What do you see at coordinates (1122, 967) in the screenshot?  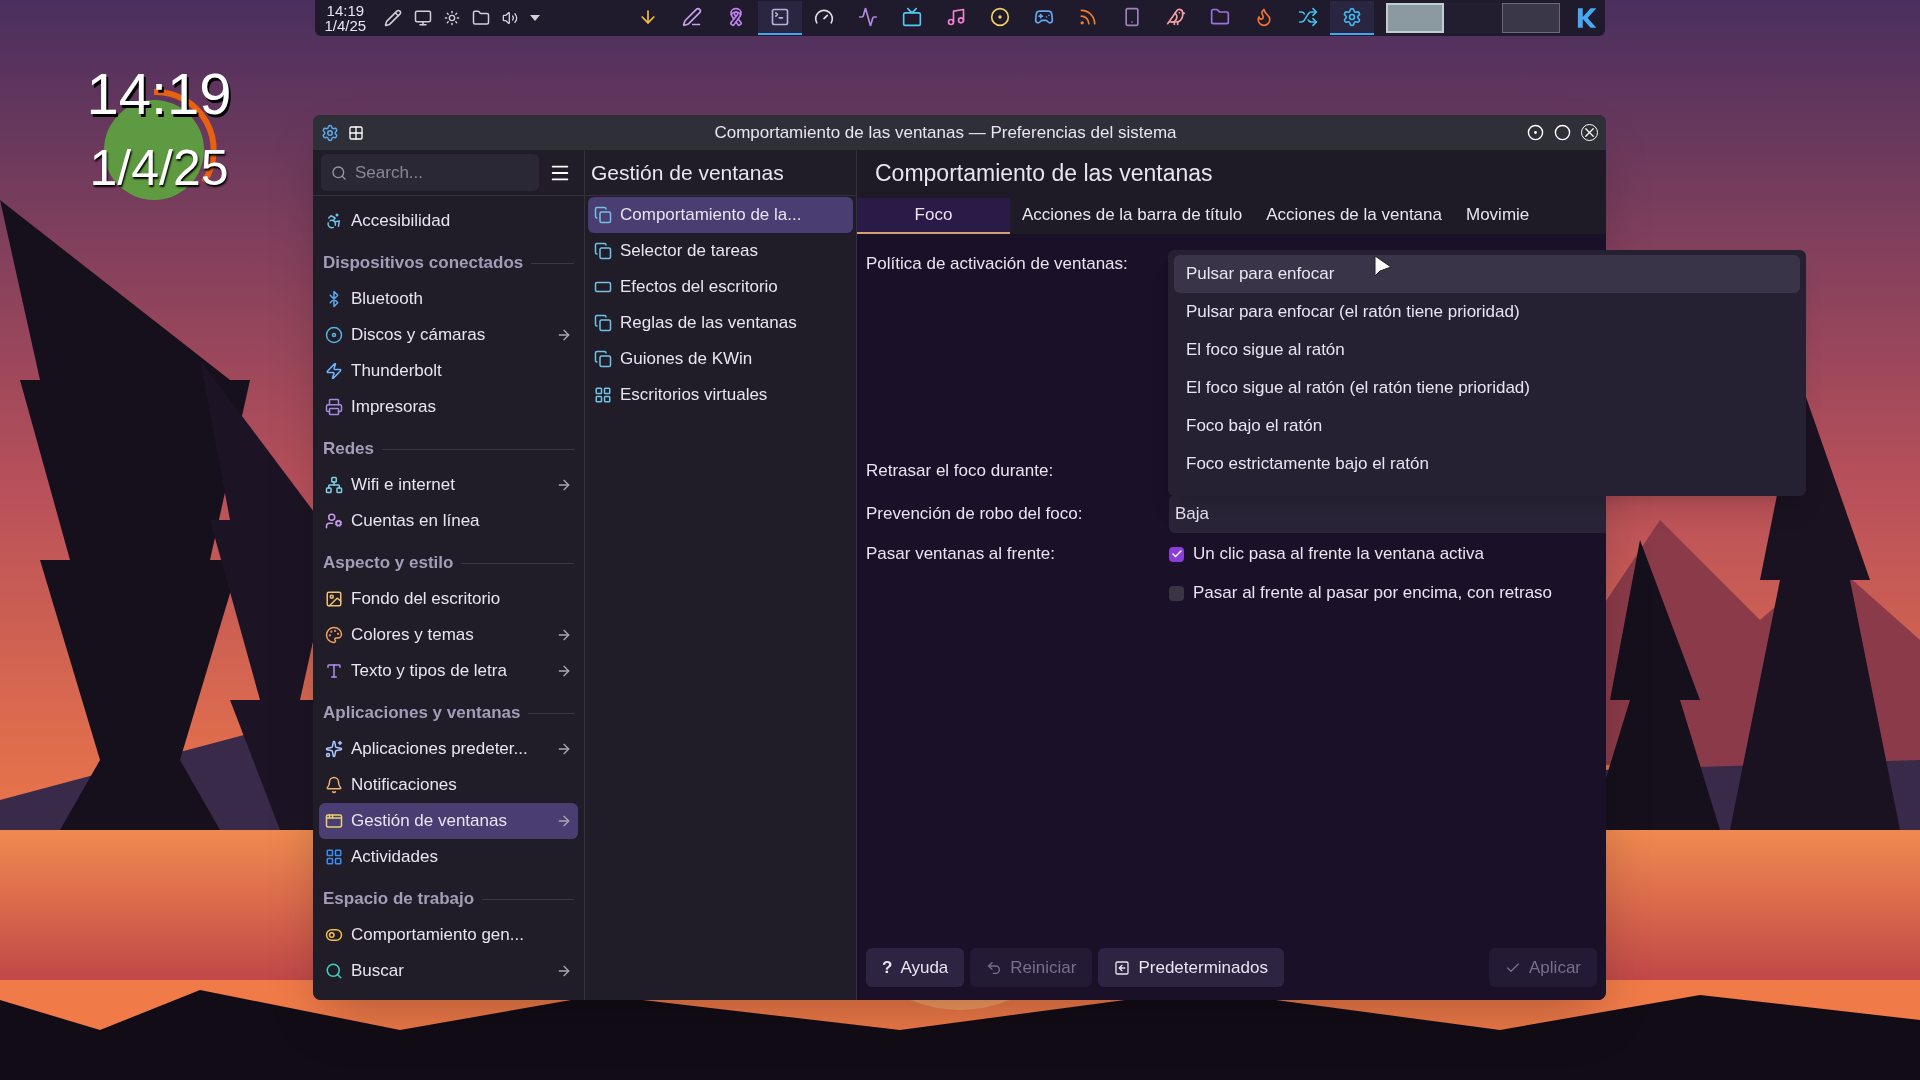 I see `arrow-left-icon` at bounding box center [1122, 967].